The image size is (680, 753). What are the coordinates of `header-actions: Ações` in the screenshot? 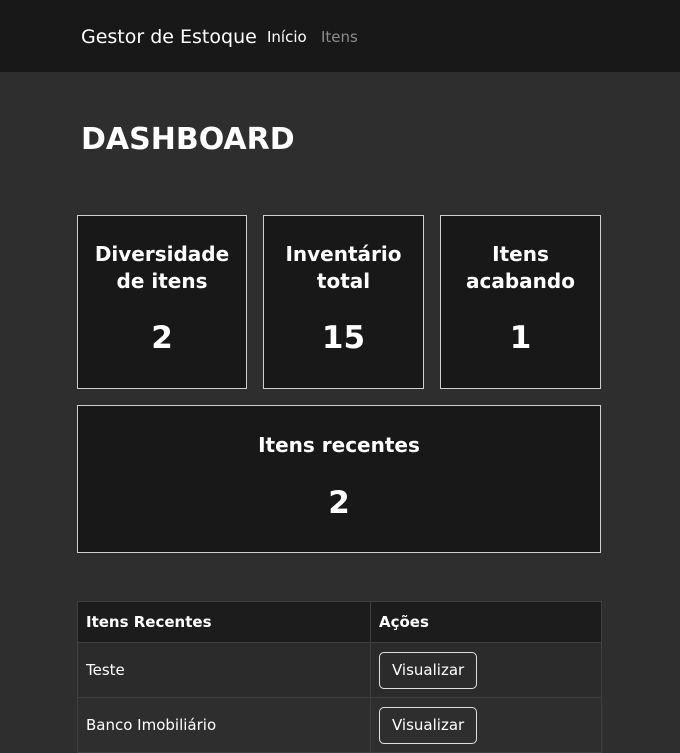 It's located at (486, 622).